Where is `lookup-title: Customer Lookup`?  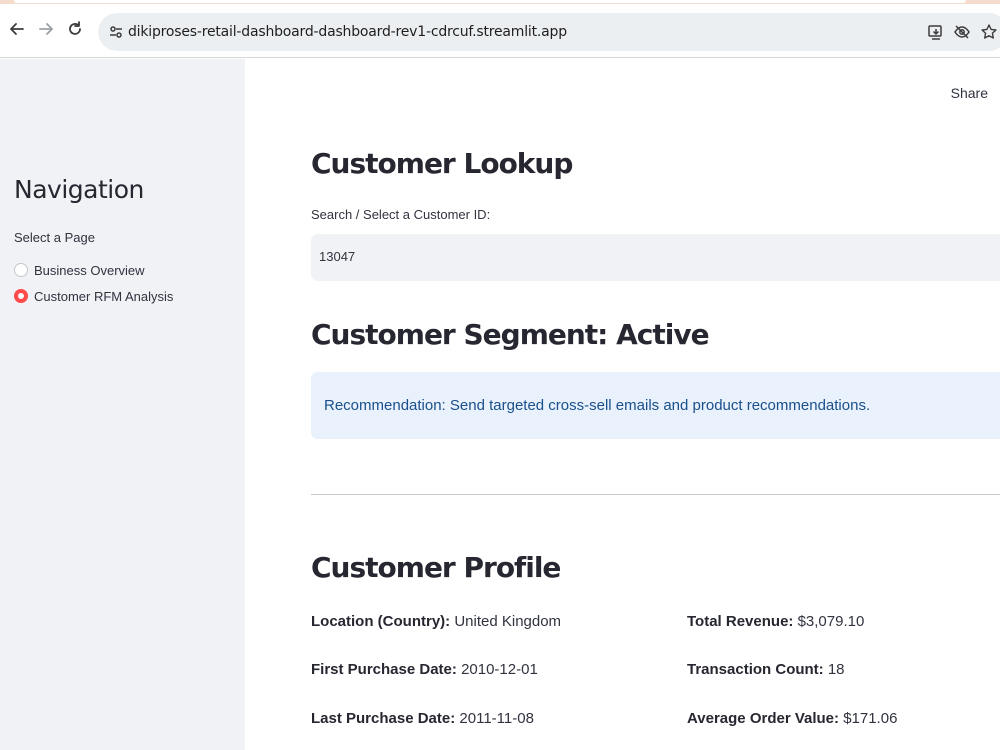
lookup-title: Customer Lookup is located at coordinates (442, 163).